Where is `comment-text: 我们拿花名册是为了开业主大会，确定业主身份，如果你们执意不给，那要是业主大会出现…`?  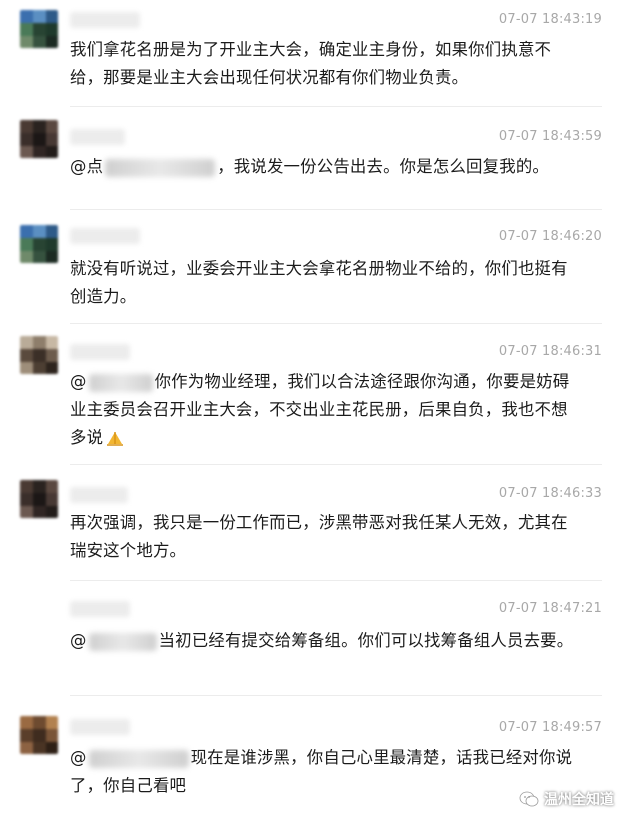 comment-text: 我们拿花名册是为了开业主大会，确定业主身份，如果你们执意不给，那要是业主大会出现… is located at coordinates (311, 63).